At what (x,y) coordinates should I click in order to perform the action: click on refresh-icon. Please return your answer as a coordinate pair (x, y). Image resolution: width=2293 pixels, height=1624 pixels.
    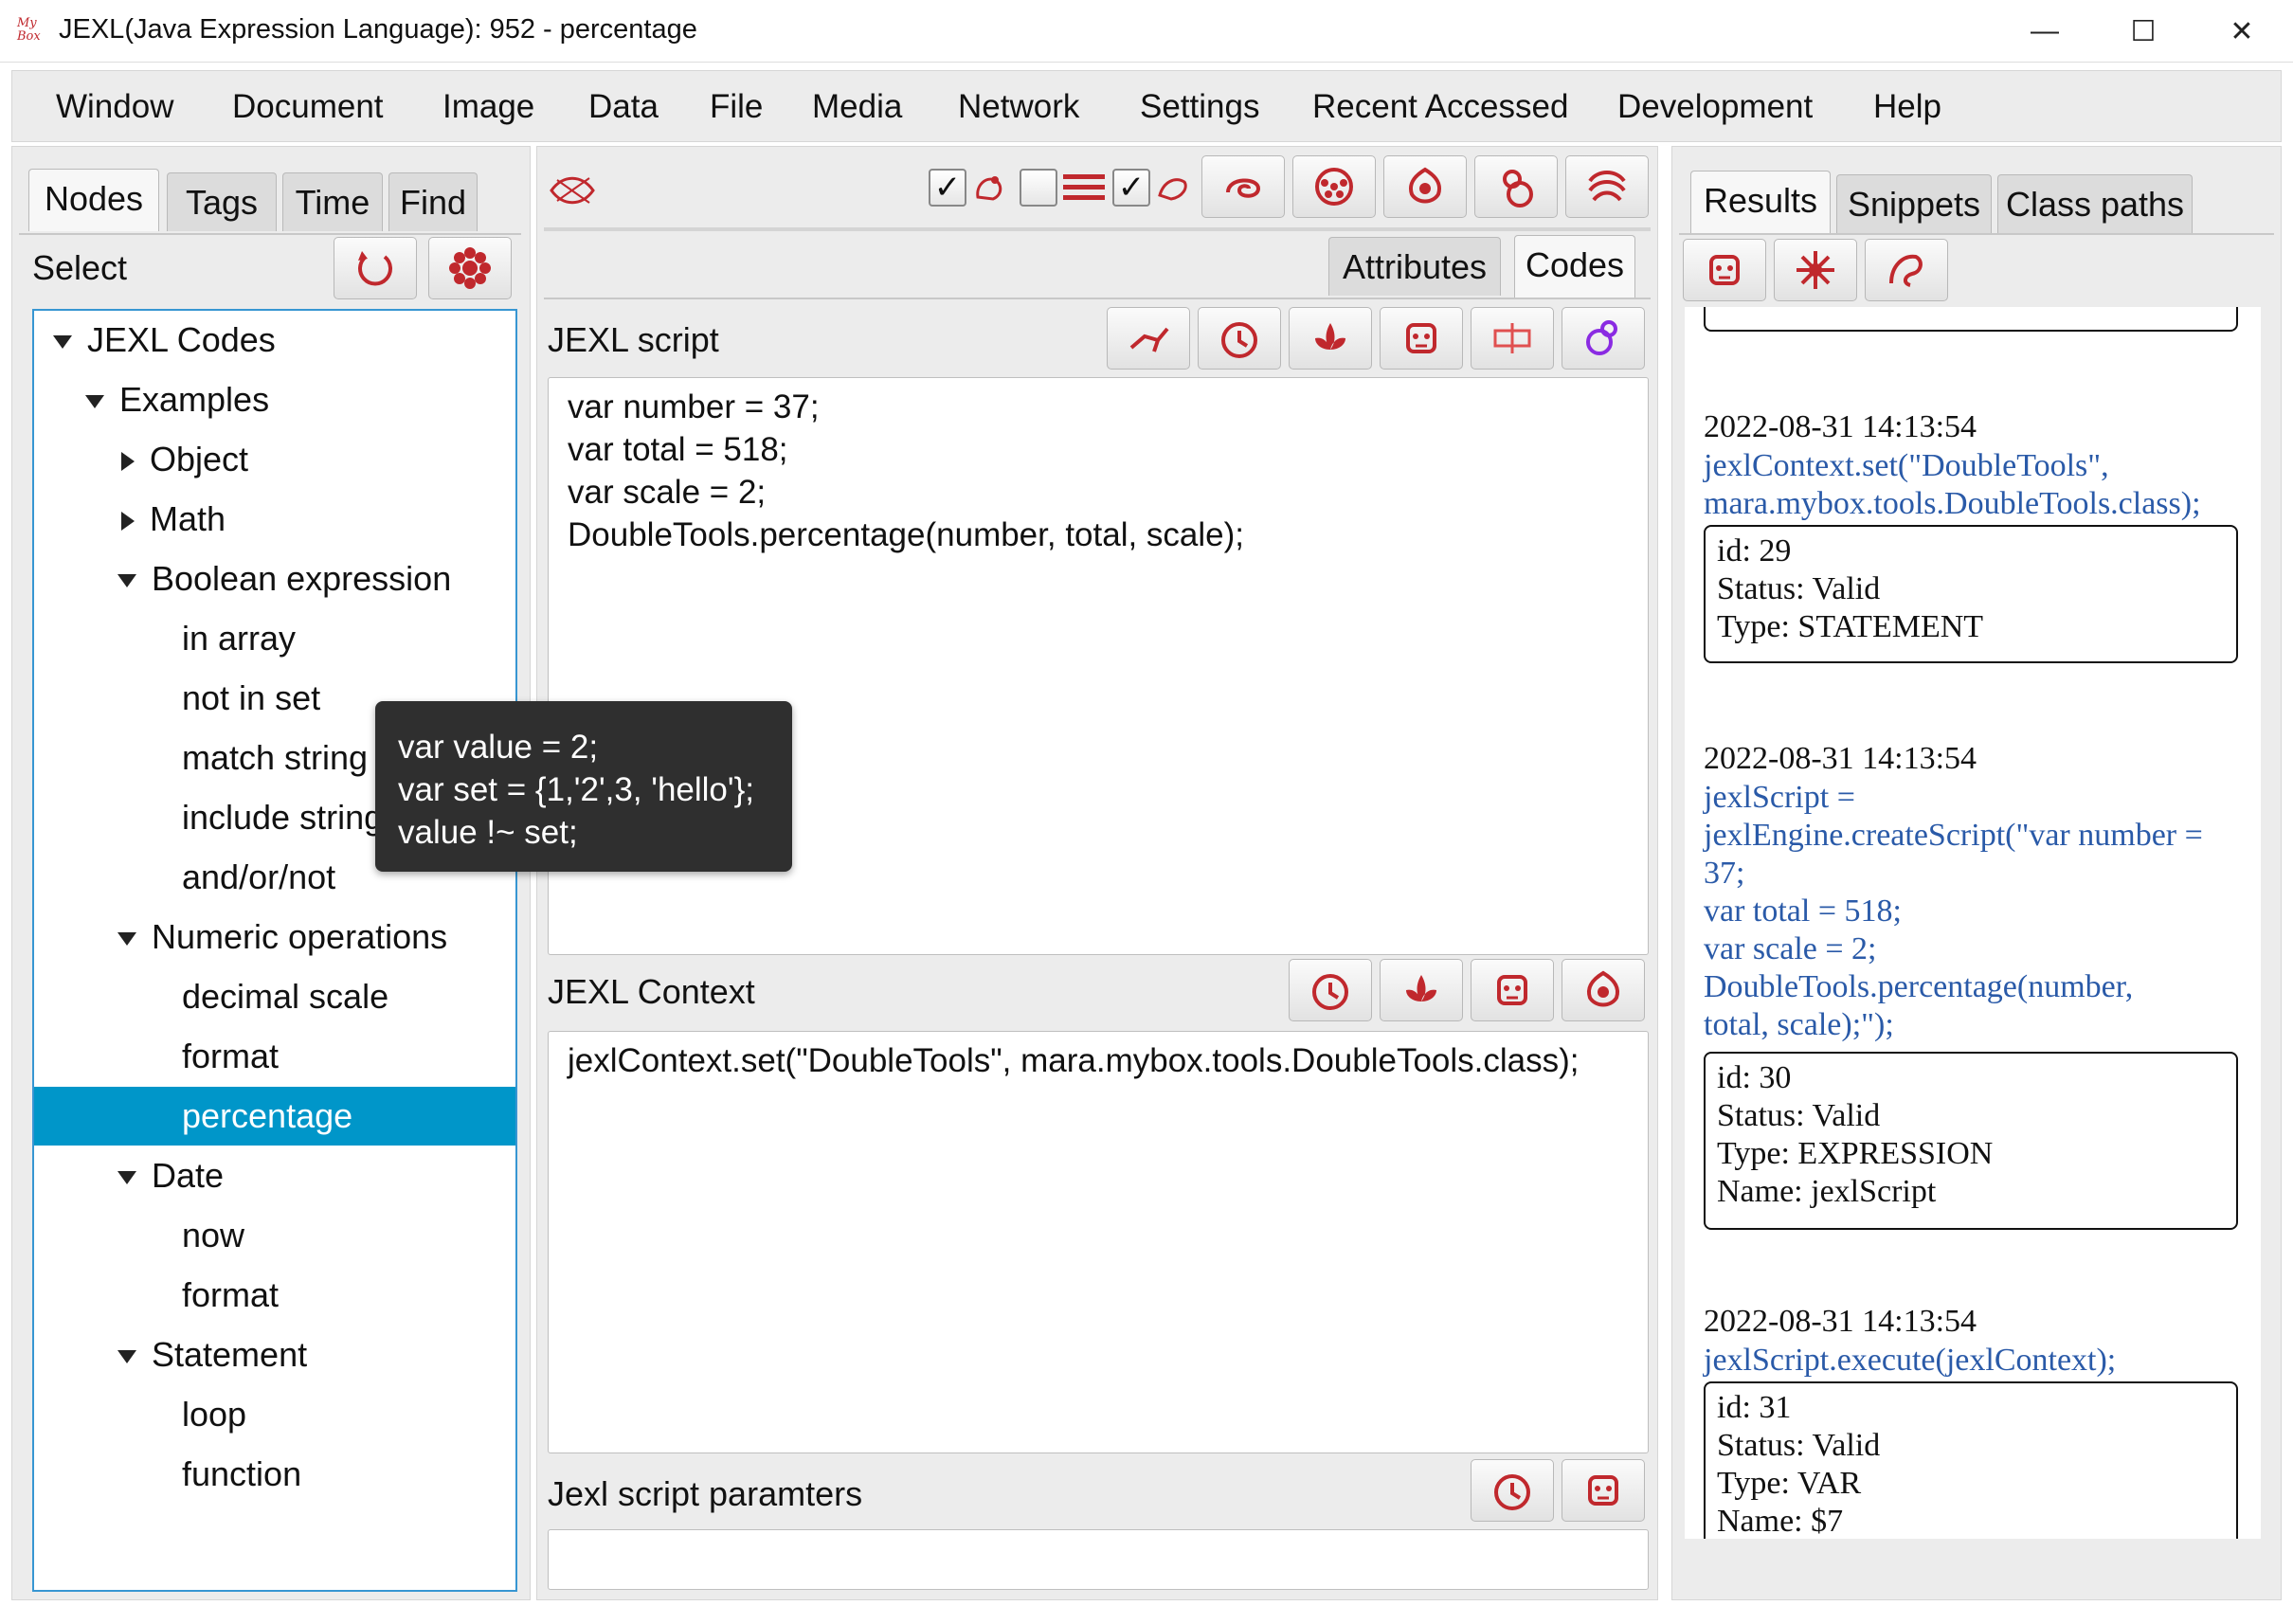
    Looking at the image, I should click on (375, 268).